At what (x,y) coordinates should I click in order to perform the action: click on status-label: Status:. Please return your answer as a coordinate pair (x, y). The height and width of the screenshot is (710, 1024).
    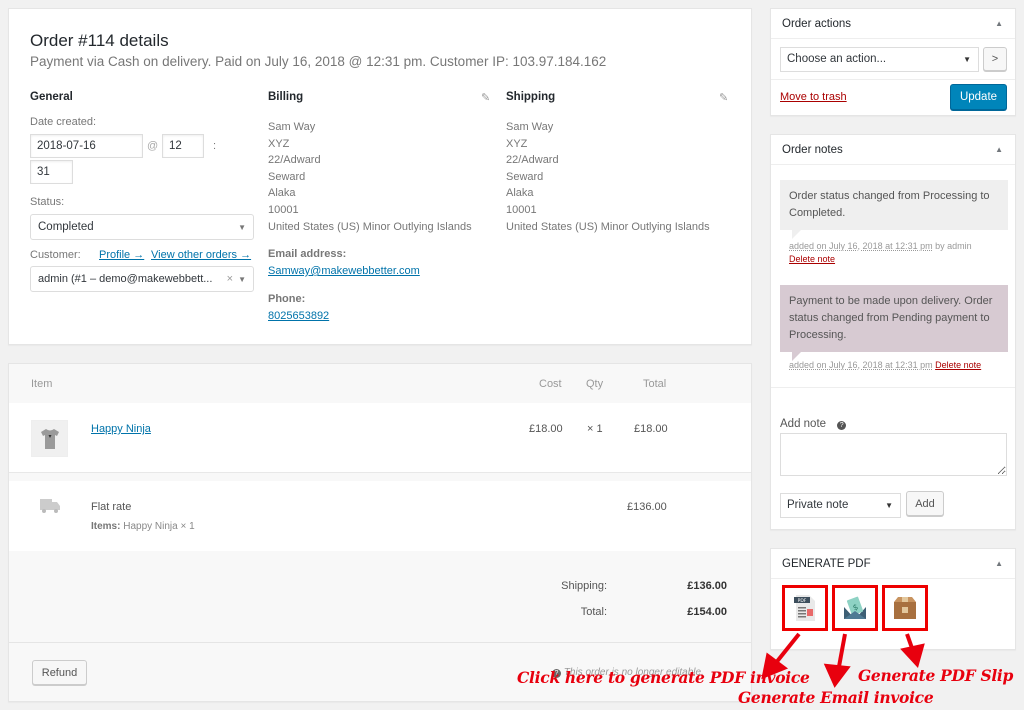
    Looking at the image, I should click on (47, 202).